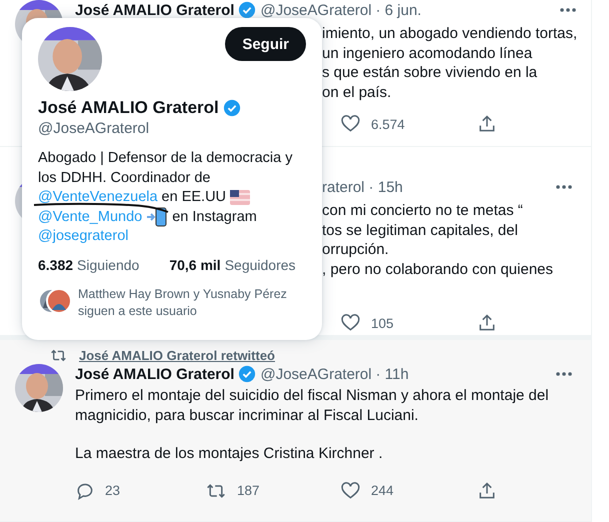 This screenshot has width=609, height=522. Describe the element at coordinates (362, 187) in the screenshot. I see `tweet-header: raterol · 15h` at that location.